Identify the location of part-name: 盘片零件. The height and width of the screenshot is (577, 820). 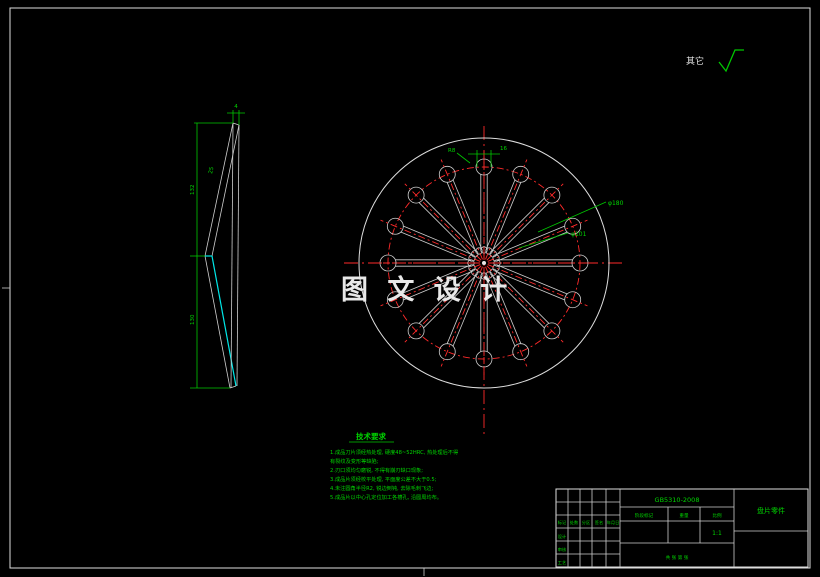
(771, 510).